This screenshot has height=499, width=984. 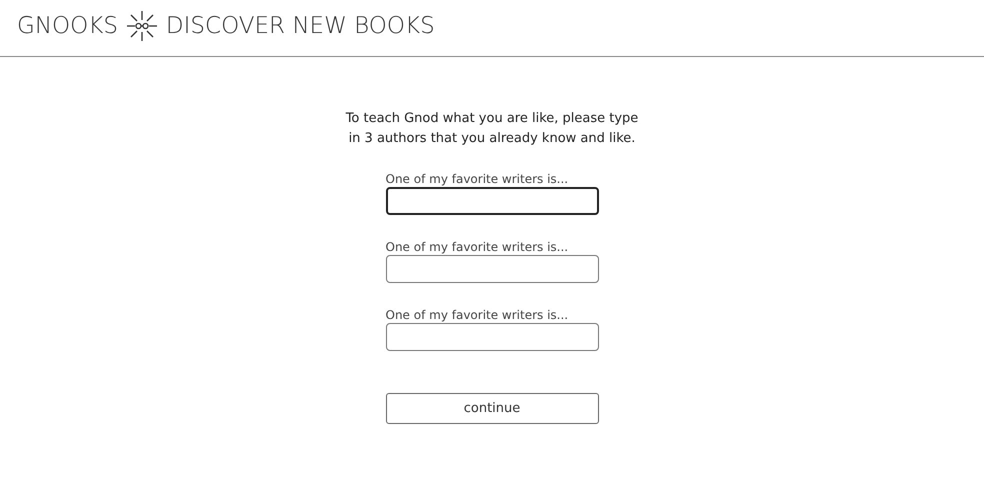 What do you see at coordinates (67, 26) in the screenshot?
I see `site-name: GNOOKS` at bounding box center [67, 26].